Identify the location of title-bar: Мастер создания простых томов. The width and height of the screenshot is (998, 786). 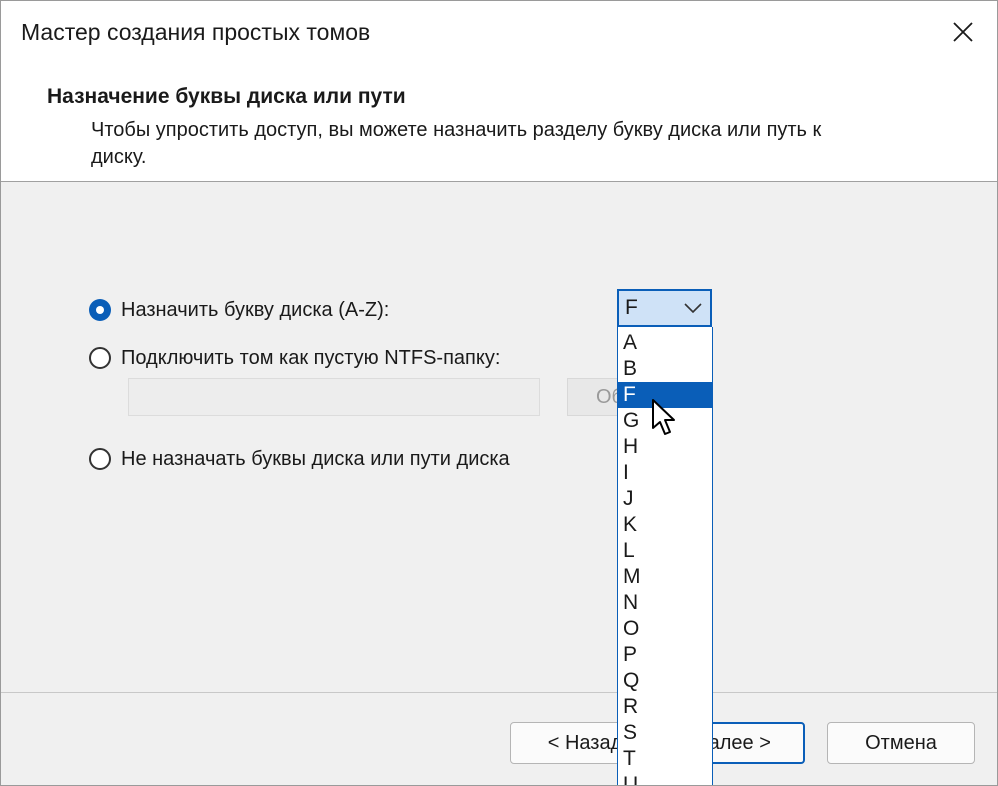
(499, 33).